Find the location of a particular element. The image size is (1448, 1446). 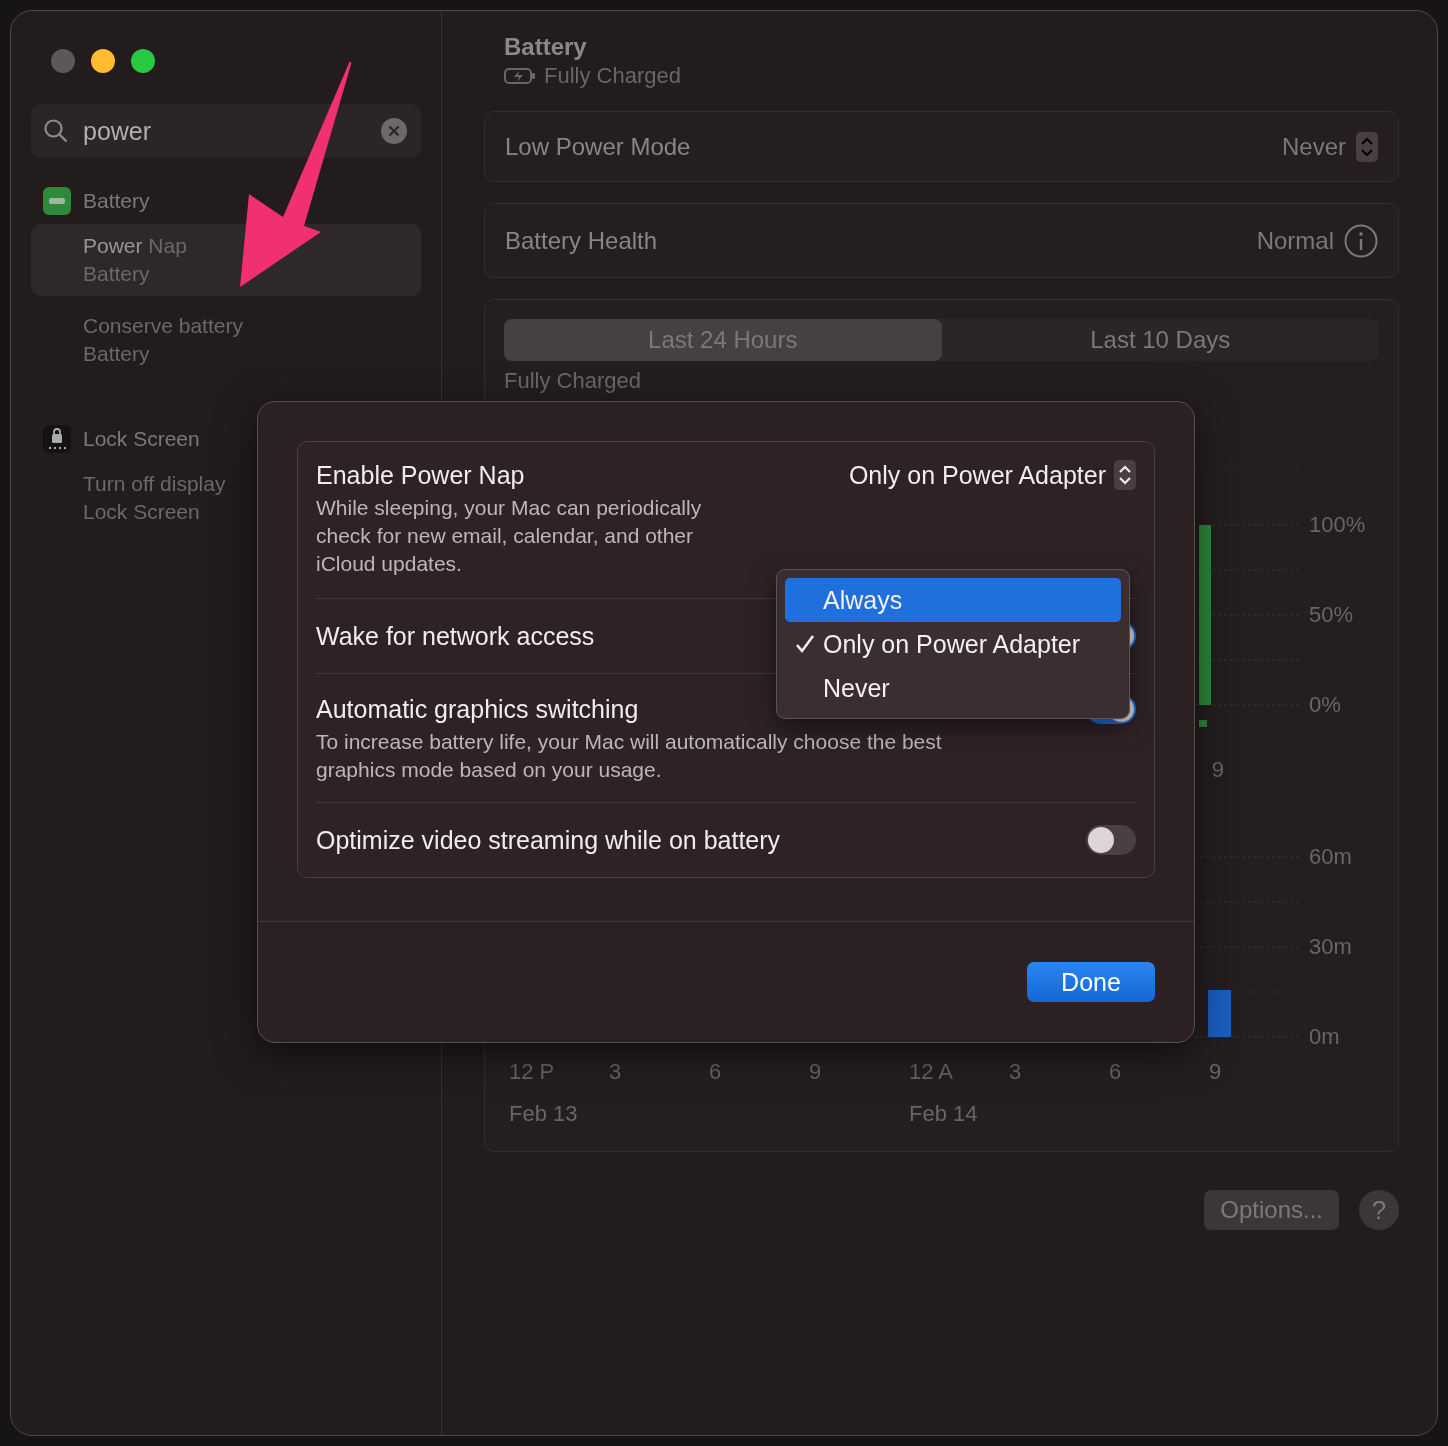

search-field: power is located at coordinates (226, 131).